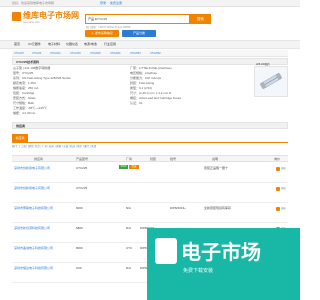 This screenshot has height=300, width=320. I want to click on search-button: 搜索, so click(200, 19).